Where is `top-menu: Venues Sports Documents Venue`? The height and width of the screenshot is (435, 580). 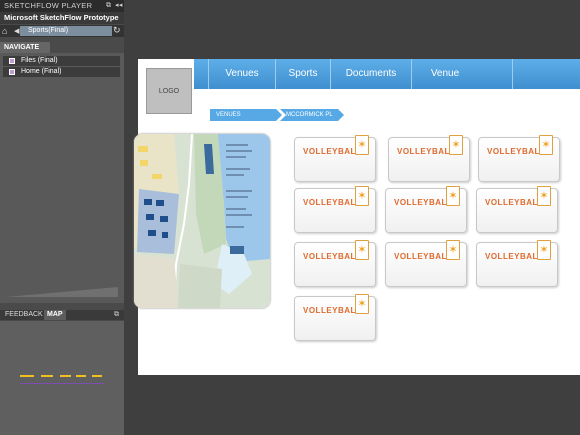
top-menu: Venues Sports Documents Venue is located at coordinates (387, 74).